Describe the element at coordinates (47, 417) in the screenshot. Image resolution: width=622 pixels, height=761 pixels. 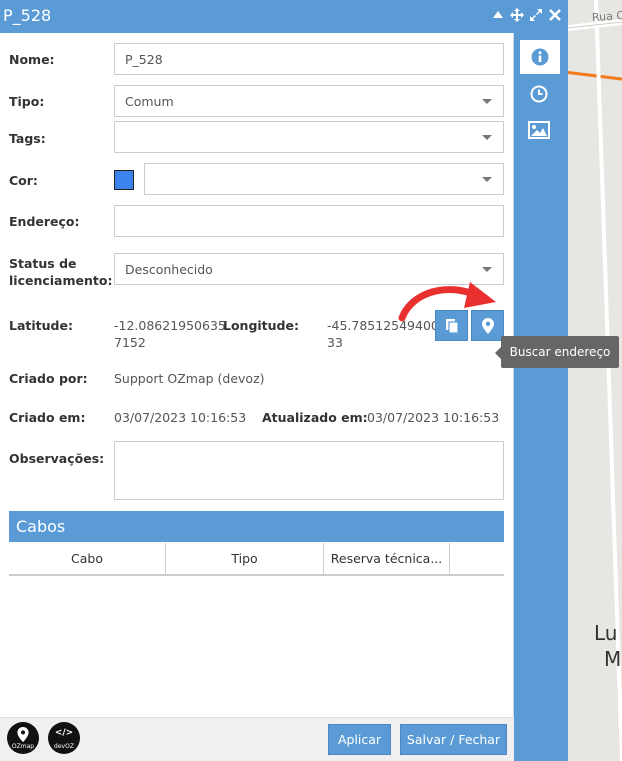
I see `criado-em-label: Criado em:` at that location.